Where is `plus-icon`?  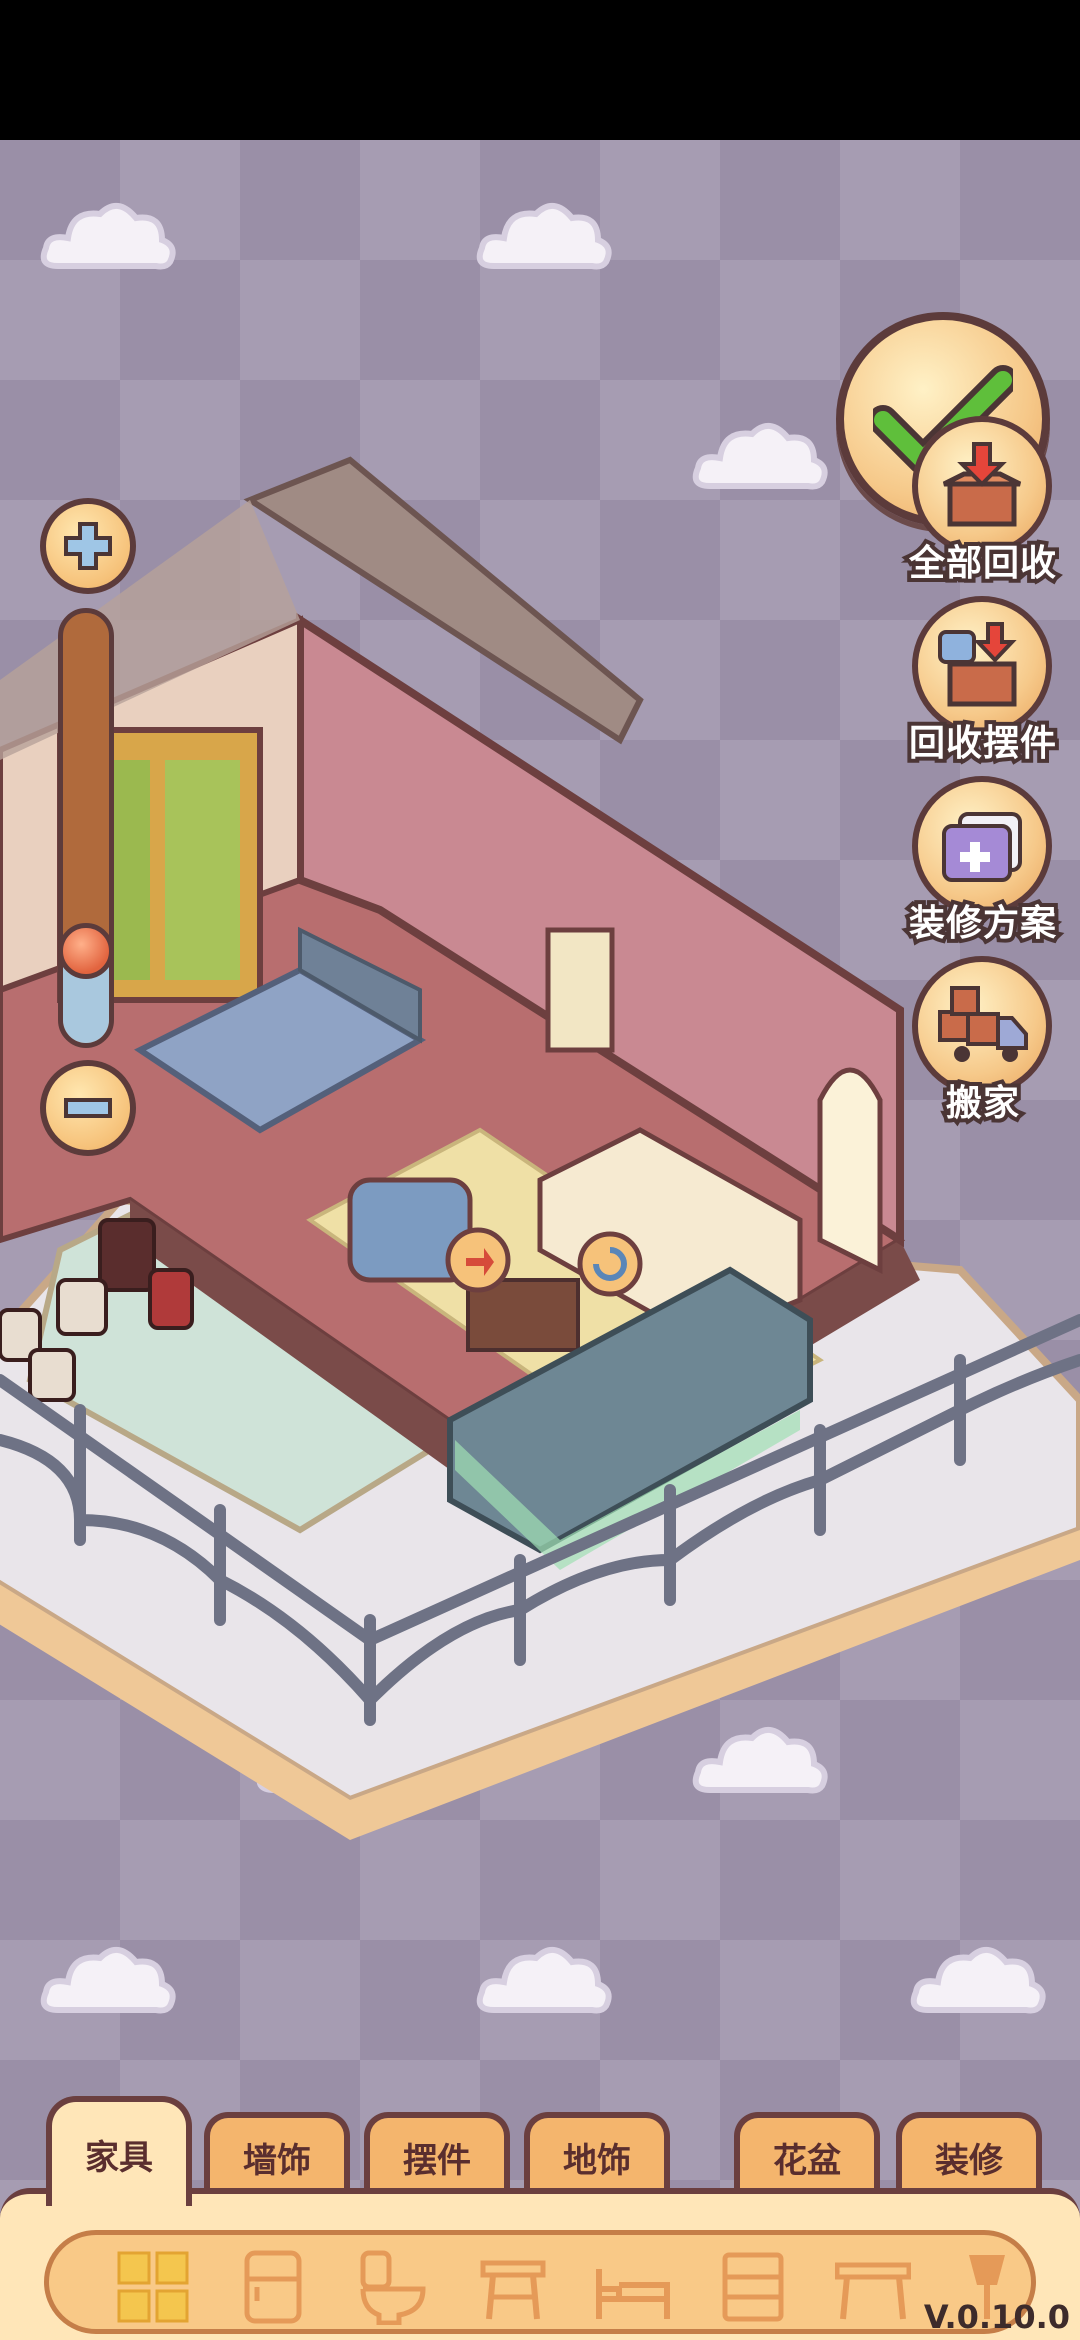 plus-icon is located at coordinates (88, 546).